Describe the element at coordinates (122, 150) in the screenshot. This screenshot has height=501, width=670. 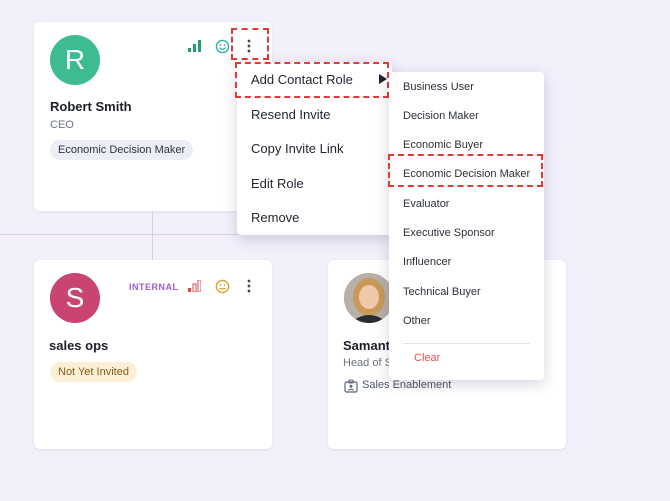
I see `role-chip: Economic Decision Maker` at that location.